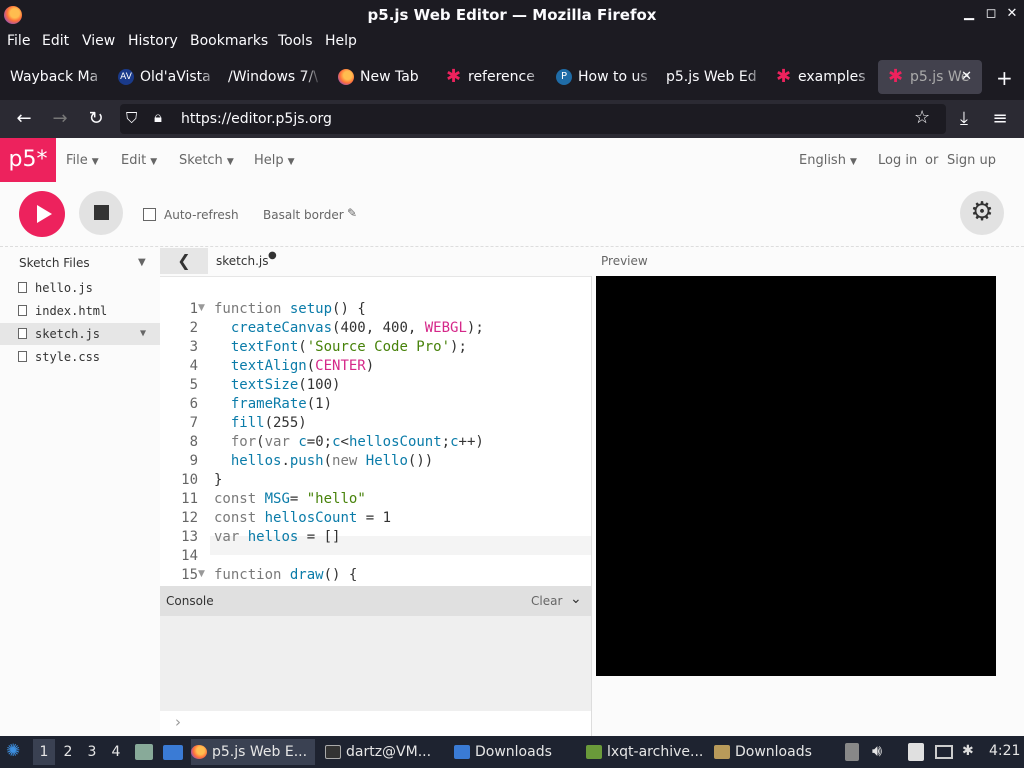 Image resolution: width=1024 pixels, height=768 pixels. I want to click on taskbar-item-downloads-2: Downloads, so click(775, 752).